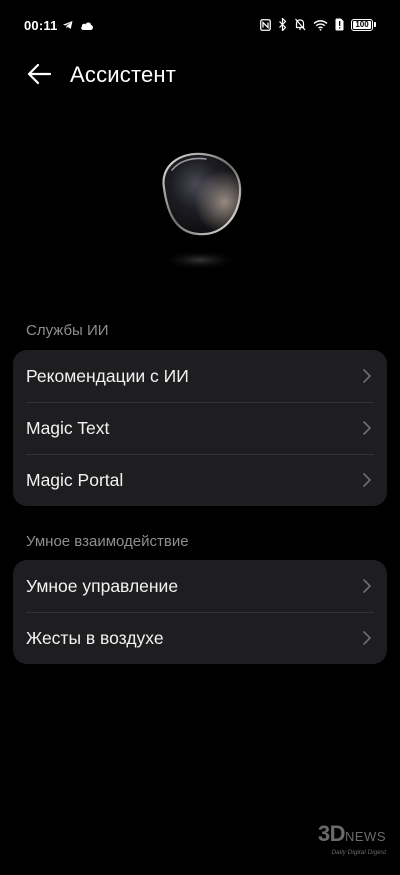  I want to click on battery-icon: 100, so click(362, 24).